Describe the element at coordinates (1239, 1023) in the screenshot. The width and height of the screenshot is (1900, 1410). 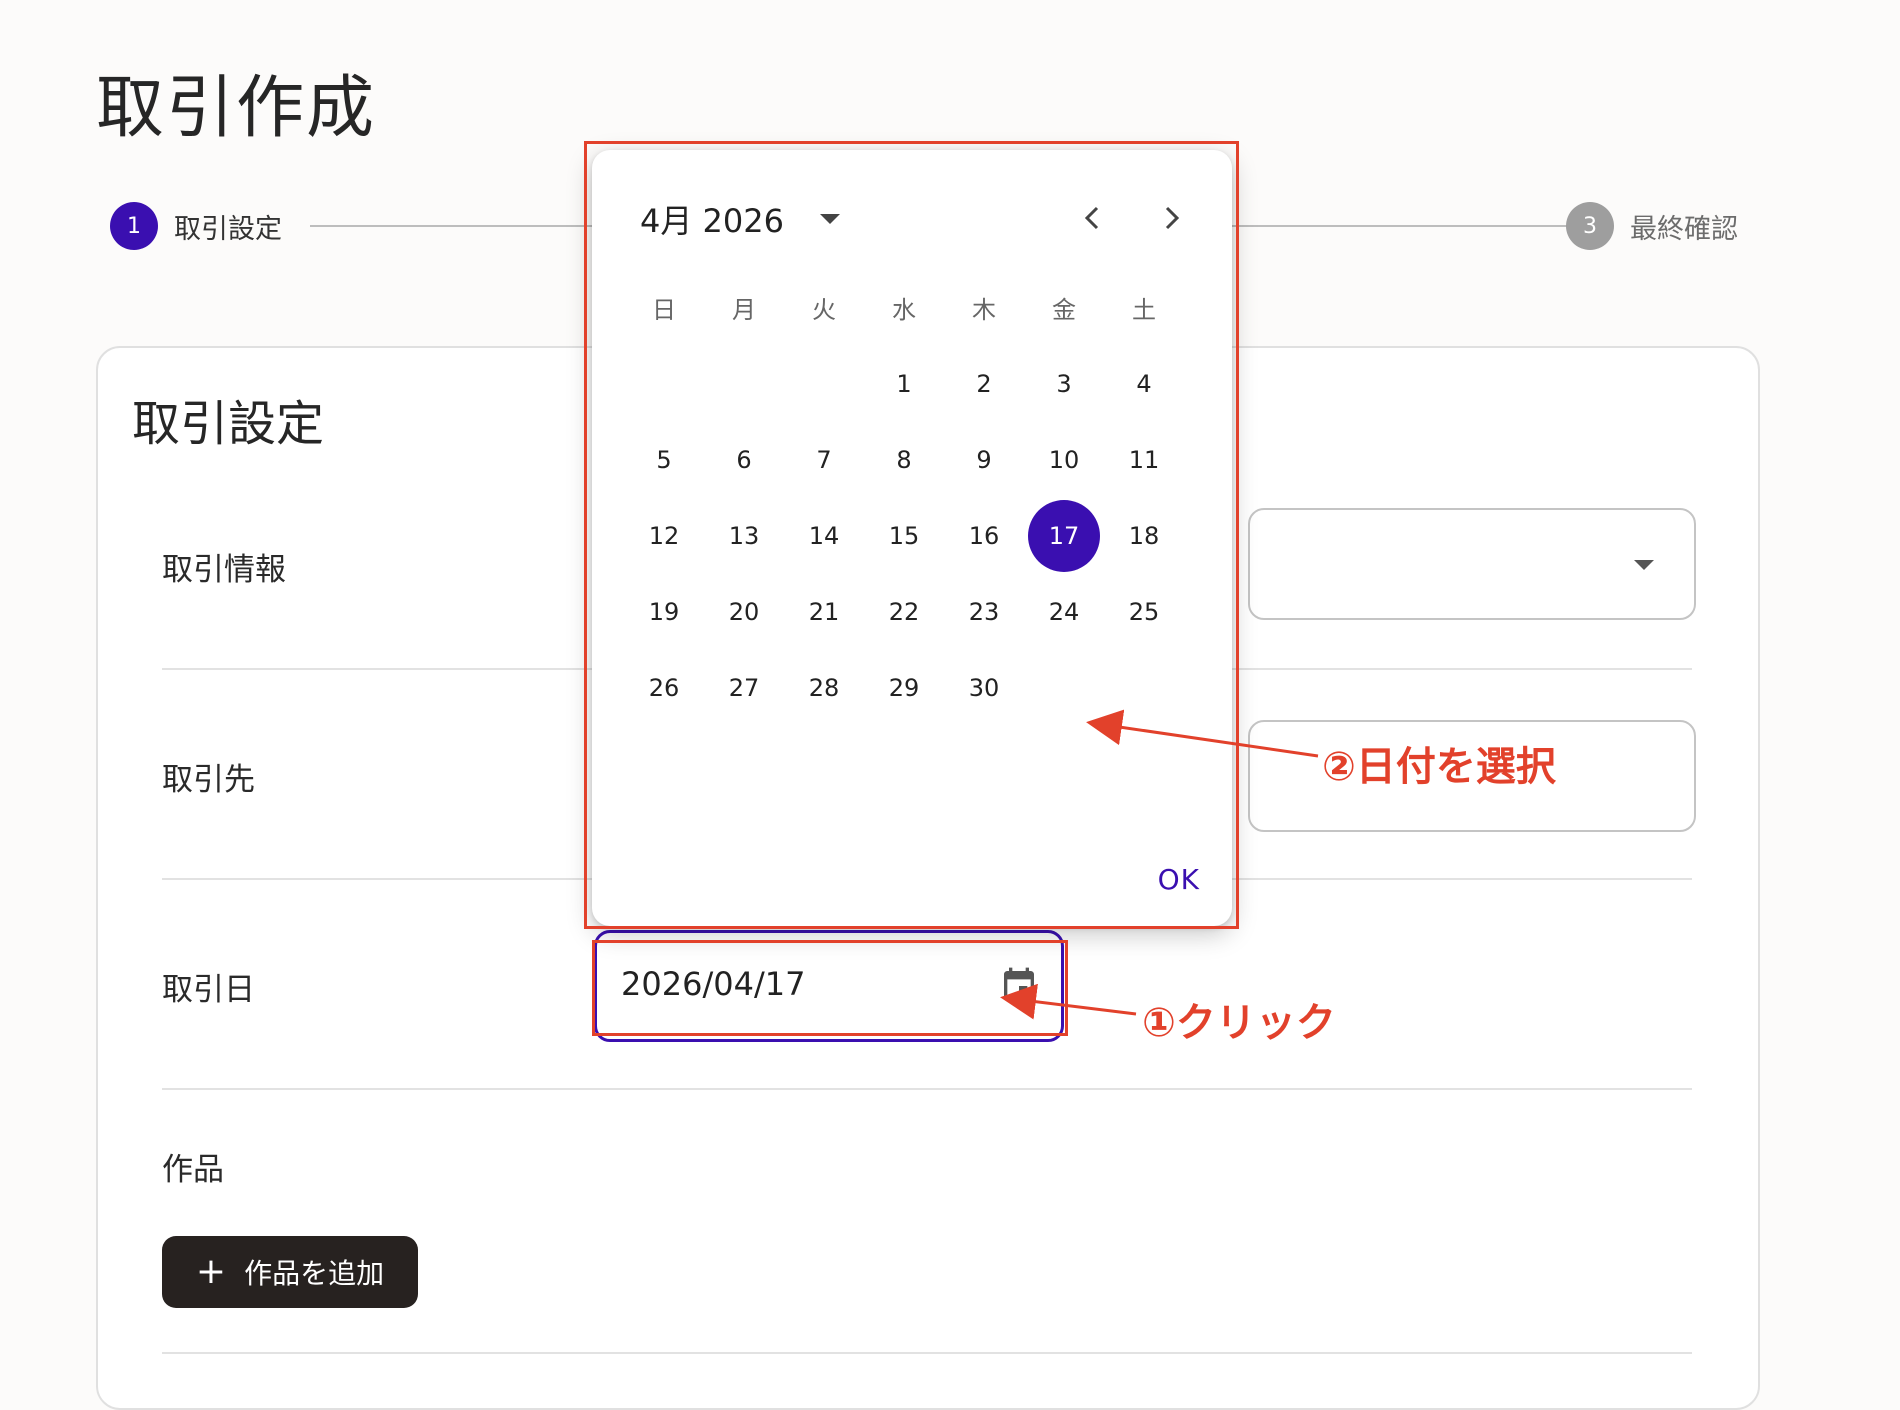
I see `annotation-click: ①クリック` at that location.